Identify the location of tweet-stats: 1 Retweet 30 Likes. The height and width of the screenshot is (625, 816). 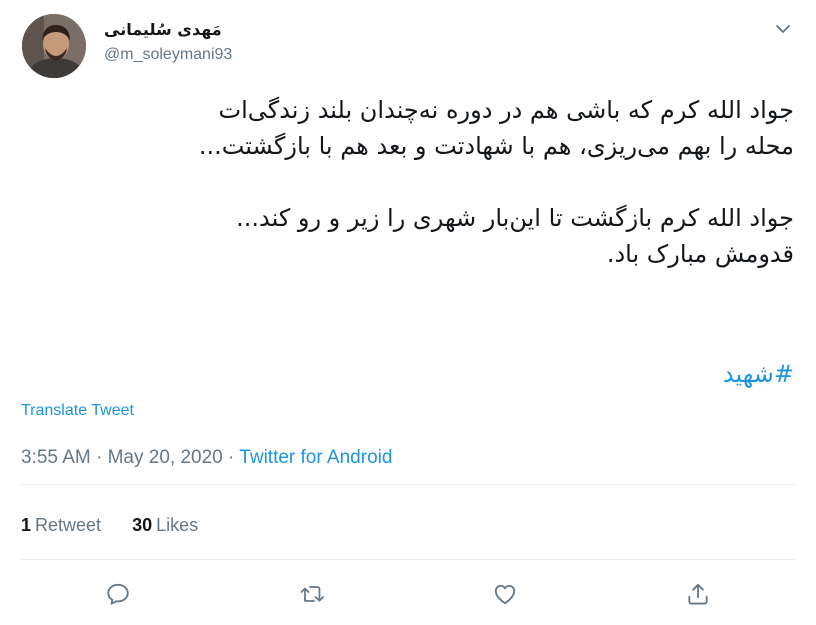
(122, 525).